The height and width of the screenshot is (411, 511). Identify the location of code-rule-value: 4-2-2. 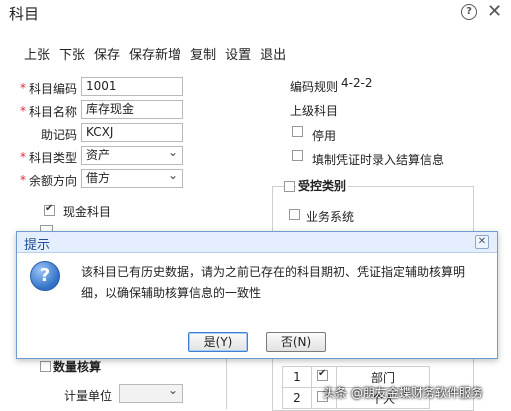
(357, 83).